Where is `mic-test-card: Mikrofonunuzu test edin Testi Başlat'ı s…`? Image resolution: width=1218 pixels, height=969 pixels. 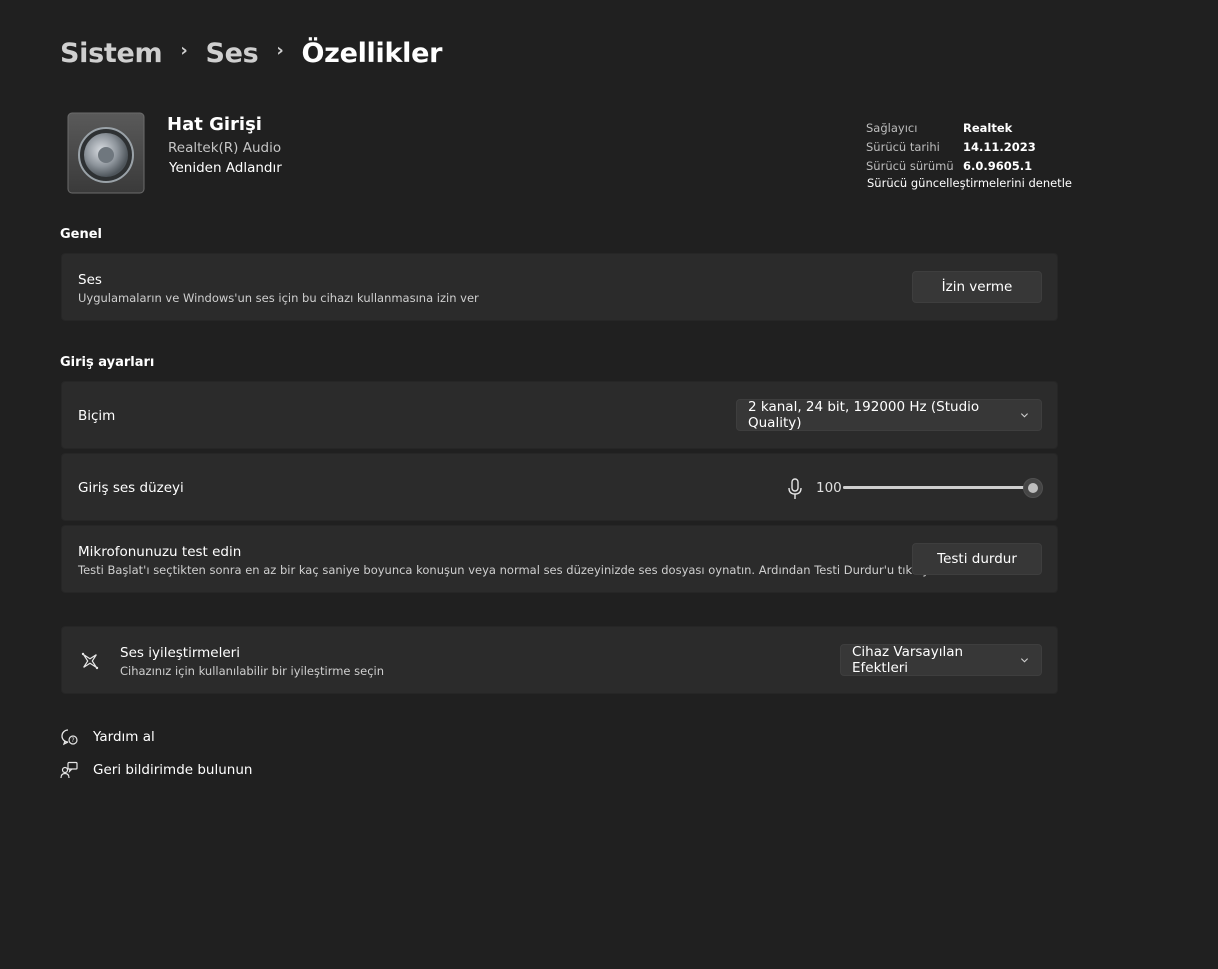 mic-test-card: Mikrofonunuzu test edin Testi Başlat'ı s… is located at coordinates (559, 559).